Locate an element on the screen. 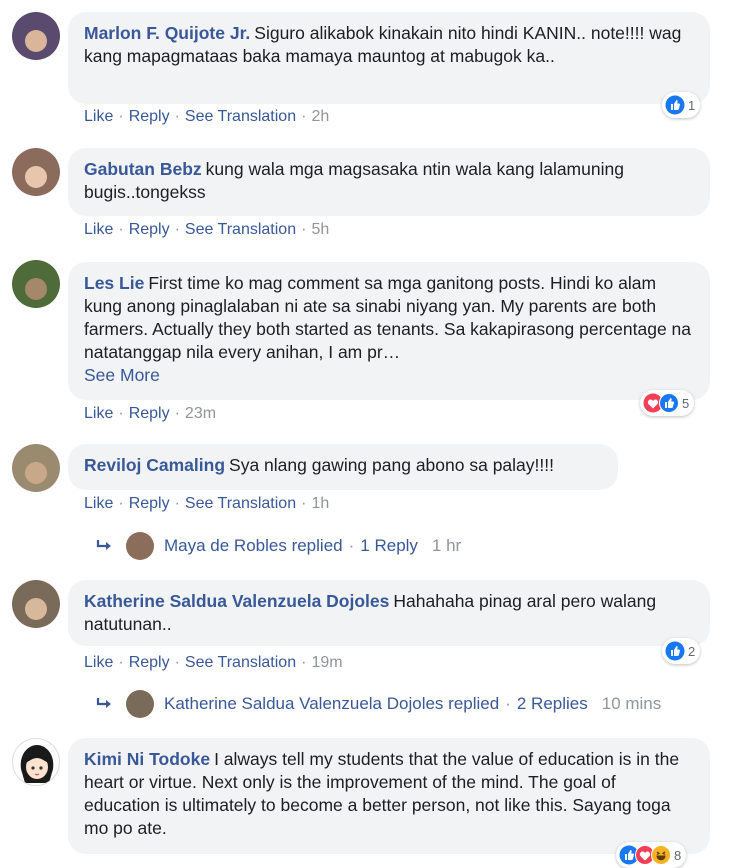 The height and width of the screenshot is (868, 750). reply-count: 2 Replies is located at coordinates (552, 703).